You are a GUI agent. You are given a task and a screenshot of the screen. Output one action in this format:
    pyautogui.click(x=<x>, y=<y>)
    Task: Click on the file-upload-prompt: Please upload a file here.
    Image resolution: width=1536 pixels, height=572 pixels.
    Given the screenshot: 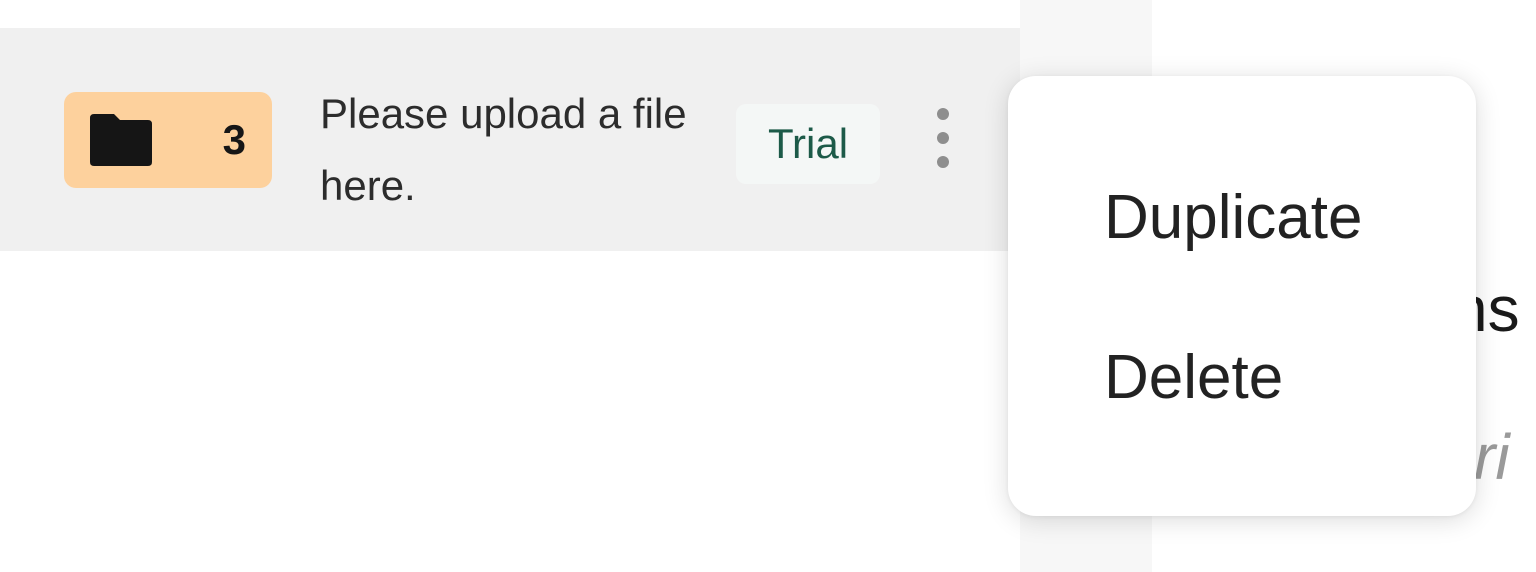 What is the action you would take?
    pyautogui.click(x=503, y=149)
    